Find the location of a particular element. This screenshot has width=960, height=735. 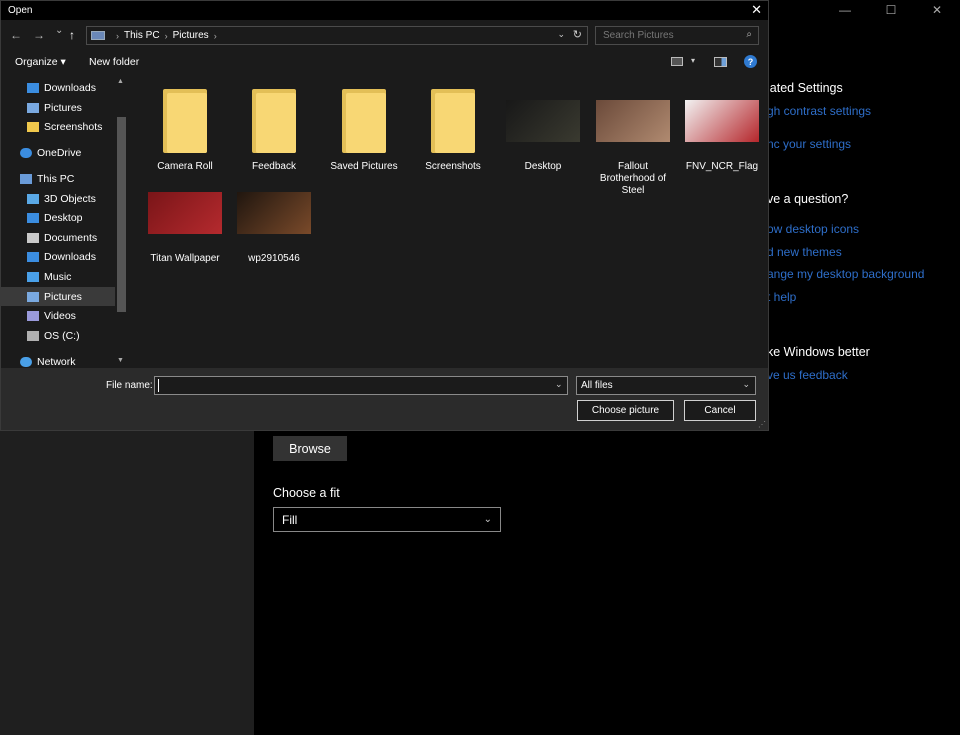

cancel-button: Cancel is located at coordinates (720, 410).